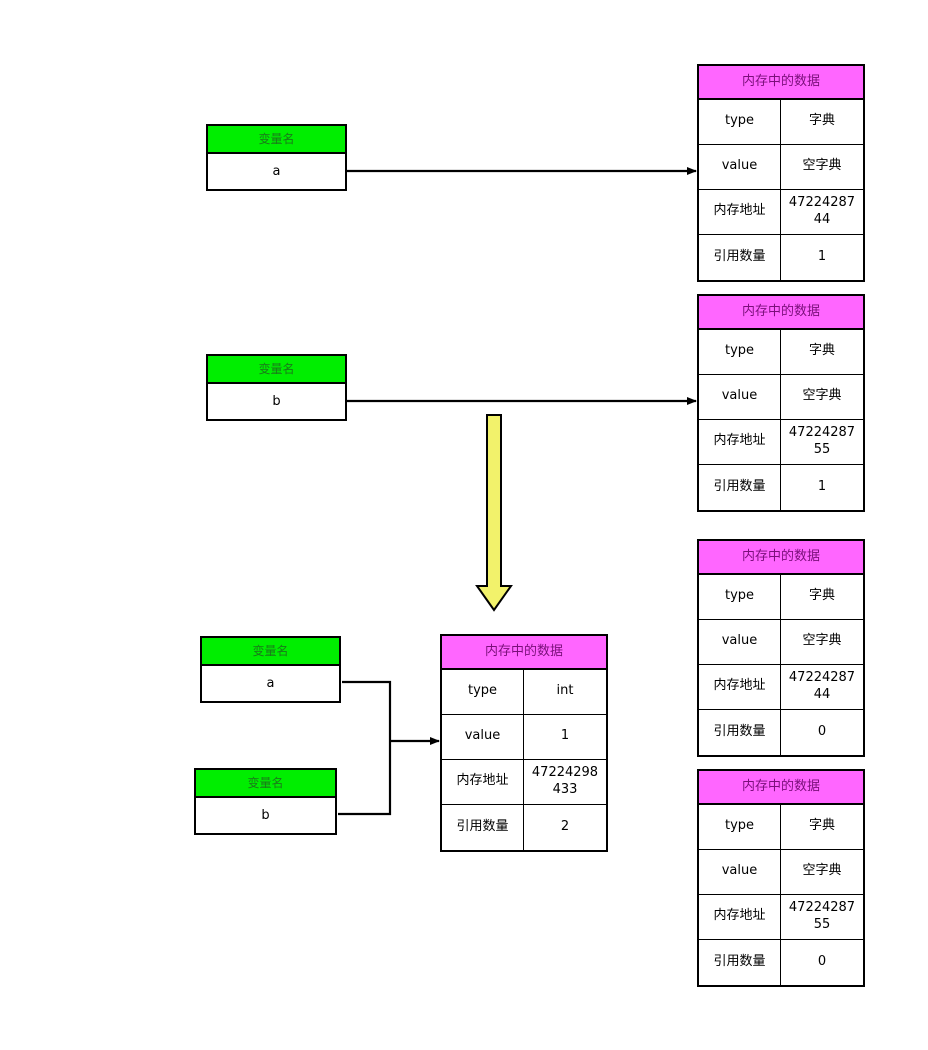  What do you see at coordinates (494, 513) in the screenshot?
I see `transition-arrow-icon` at bounding box center [494, 513].